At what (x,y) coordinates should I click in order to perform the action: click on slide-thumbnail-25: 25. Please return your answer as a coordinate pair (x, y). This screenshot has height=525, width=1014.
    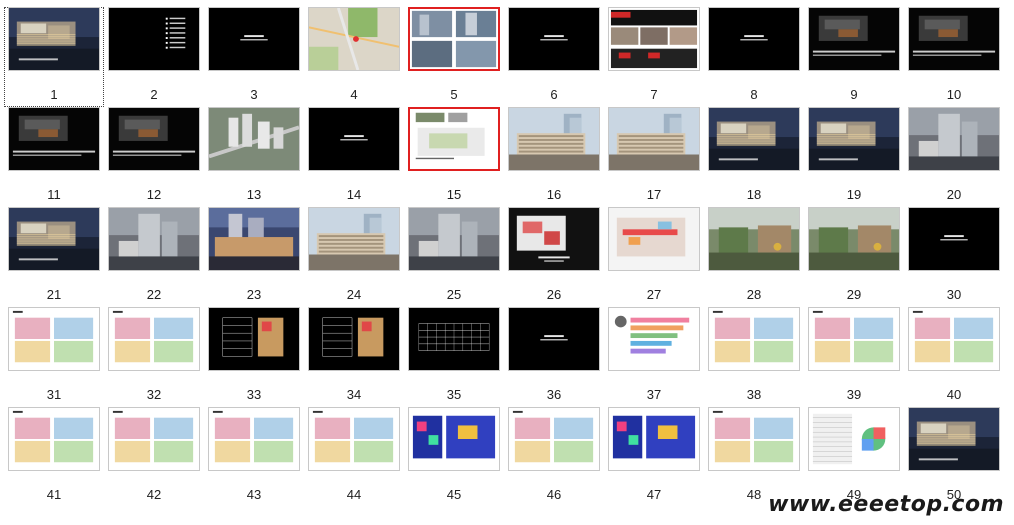
    Looking at the image, I should click on (454, 257).